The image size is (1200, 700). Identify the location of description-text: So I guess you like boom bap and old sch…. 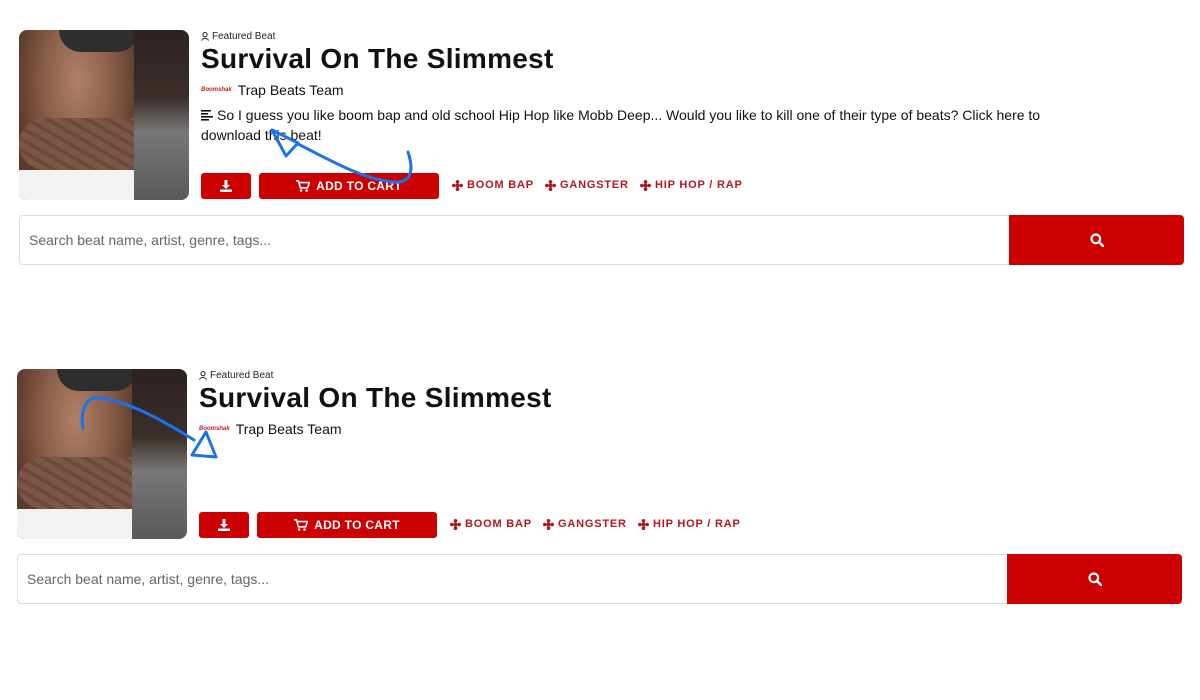
(621, 125).